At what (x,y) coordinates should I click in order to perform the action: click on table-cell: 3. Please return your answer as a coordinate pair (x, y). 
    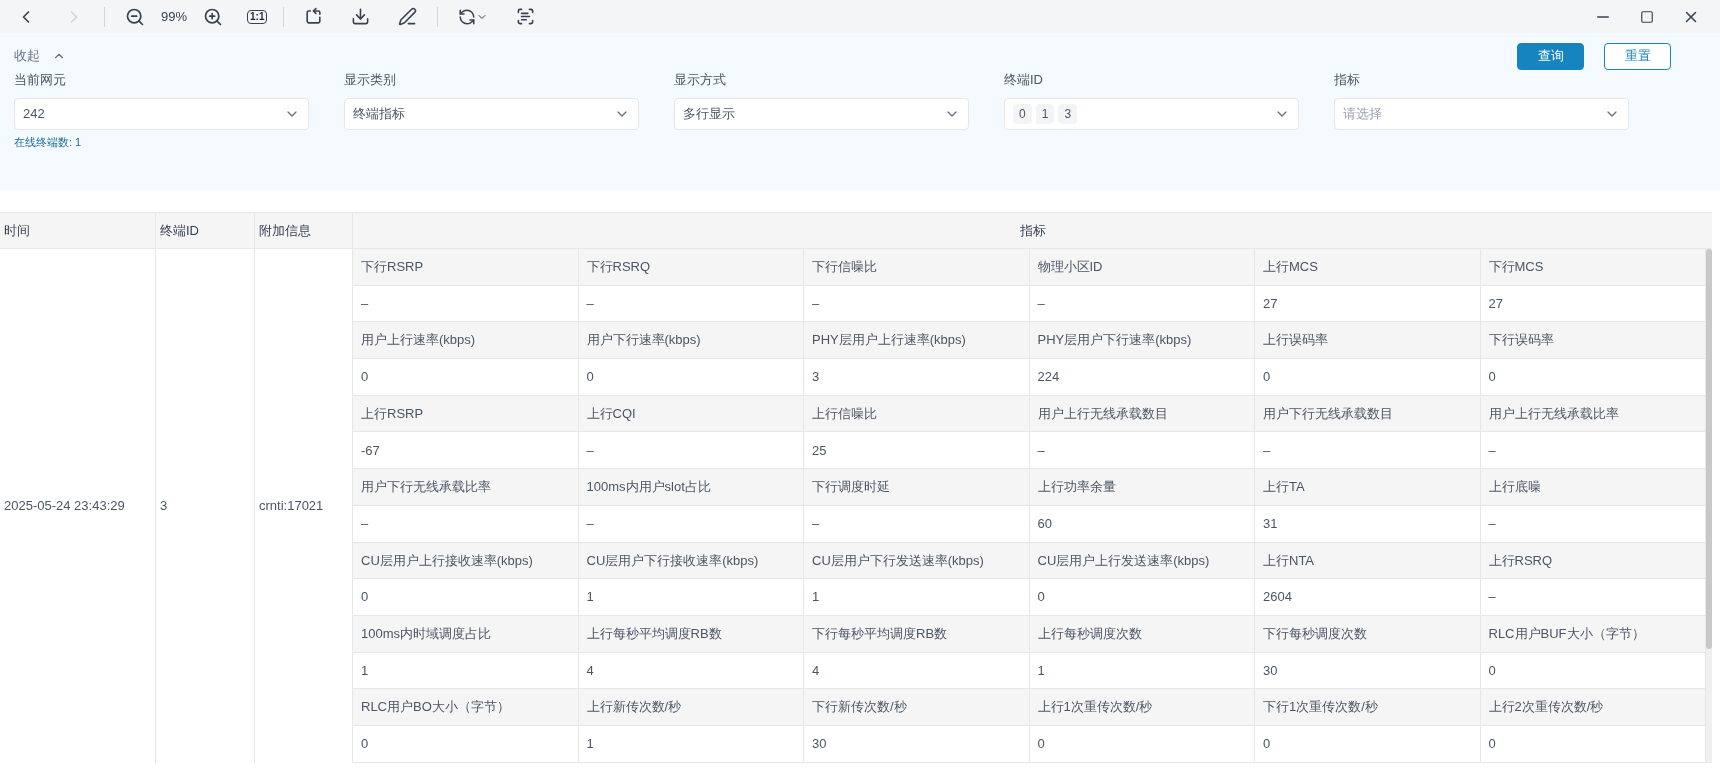
    Looking at the image, I should click on (205, 506).